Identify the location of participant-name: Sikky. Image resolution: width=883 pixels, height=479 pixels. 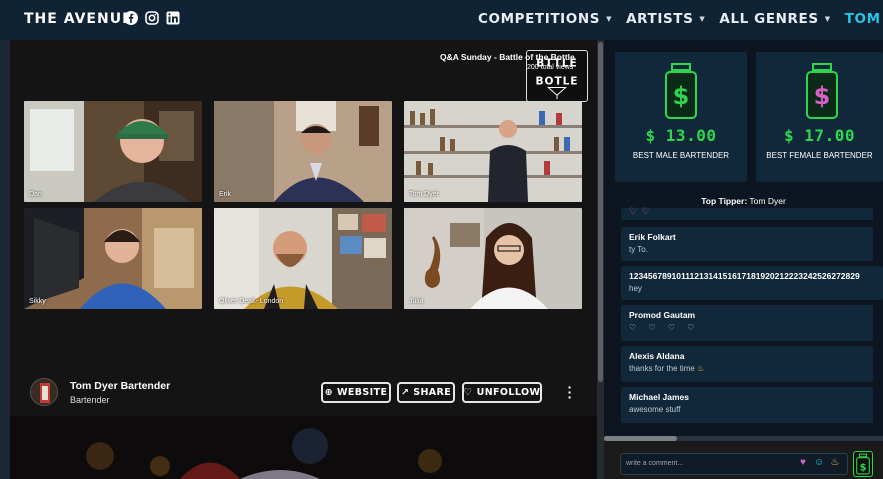
(37, 301).